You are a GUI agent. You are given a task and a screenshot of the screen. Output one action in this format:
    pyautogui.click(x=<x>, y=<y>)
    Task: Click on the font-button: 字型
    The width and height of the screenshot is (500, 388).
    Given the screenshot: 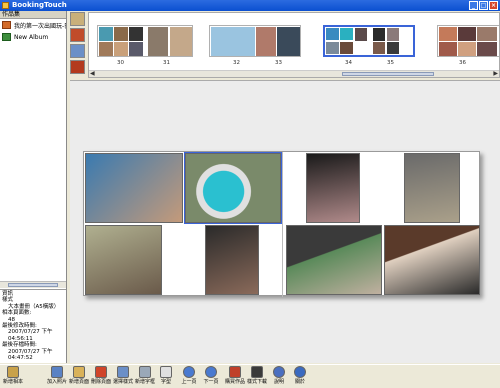 What is the action you would take?
    pyautogui.click(x=166, y=377)
    